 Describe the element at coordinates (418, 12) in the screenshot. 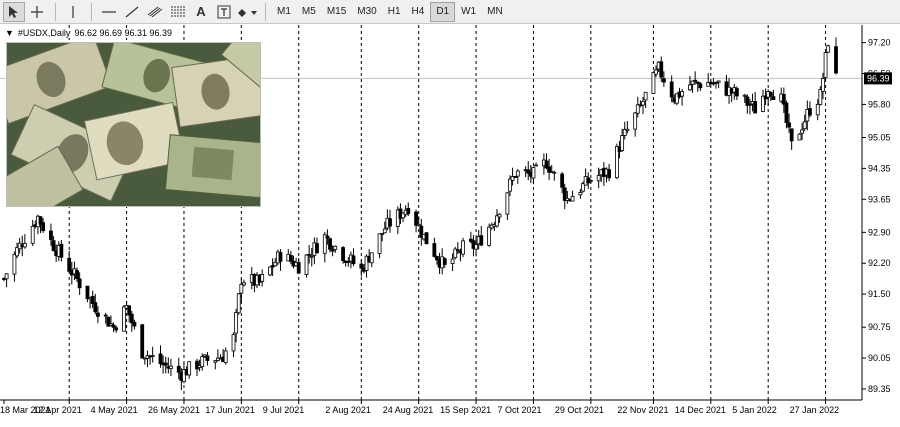

I see `timeframe-h4-button: H4` at that location.